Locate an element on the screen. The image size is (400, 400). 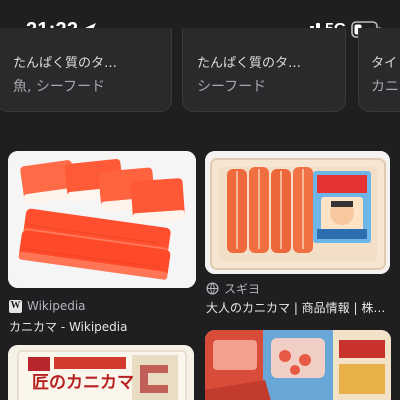
kanikama-assortment-photo is located at coordinates (298, 365).